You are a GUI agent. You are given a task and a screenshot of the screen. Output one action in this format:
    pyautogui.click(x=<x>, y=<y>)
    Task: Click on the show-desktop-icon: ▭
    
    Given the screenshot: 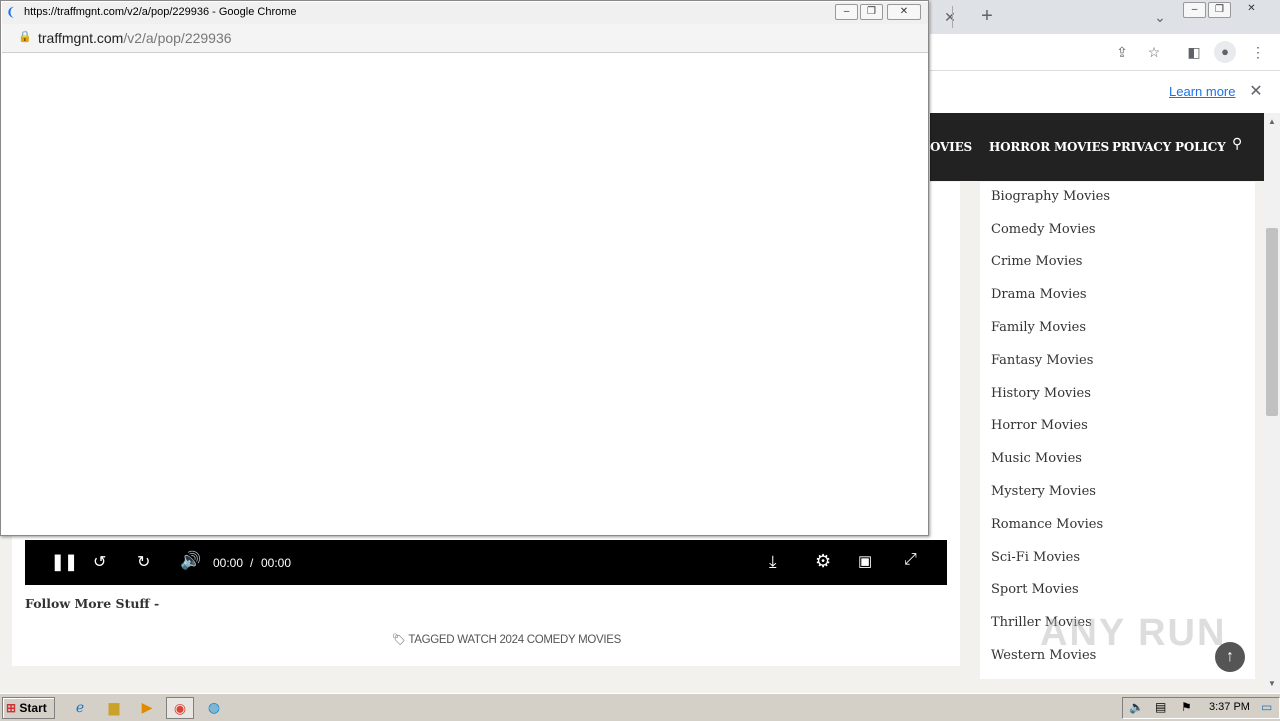 What is the action you would take?
    pyautogui.click(x=1266, y=707)
    